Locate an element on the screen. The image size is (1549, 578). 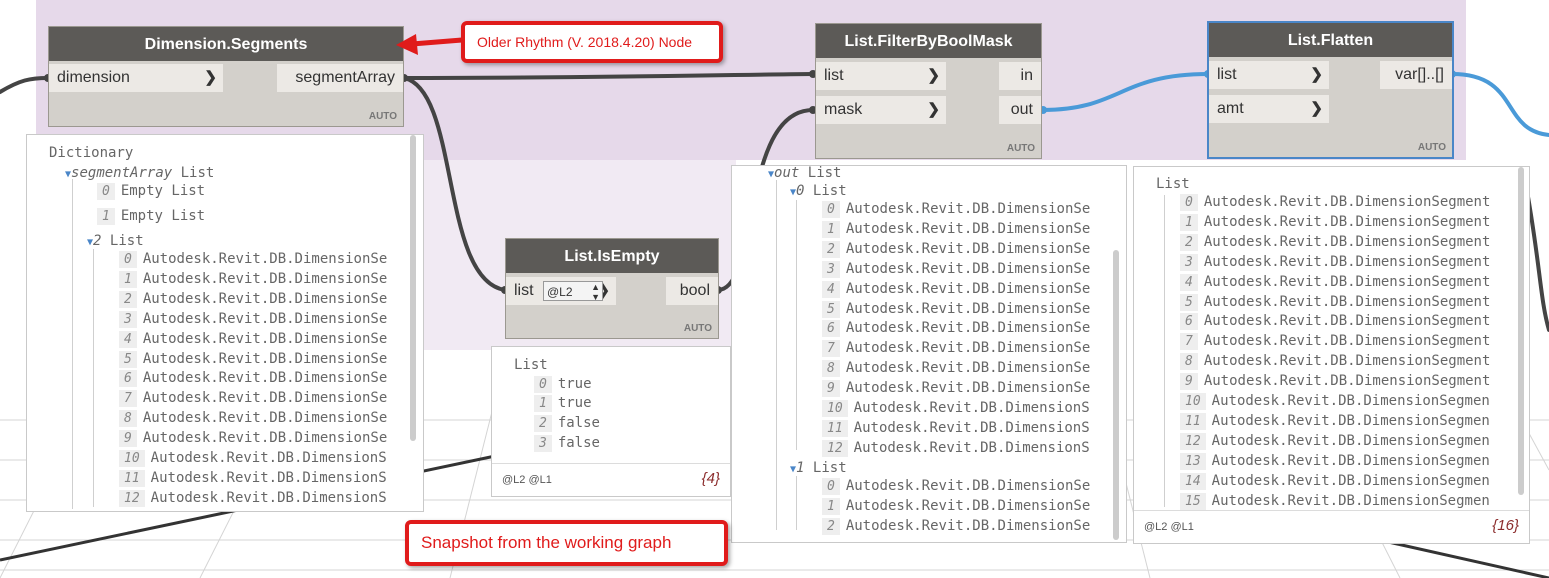
callout-older-node: Older Rhythm (V. 2018.4.20) Node is located at coordinates (592, 42).